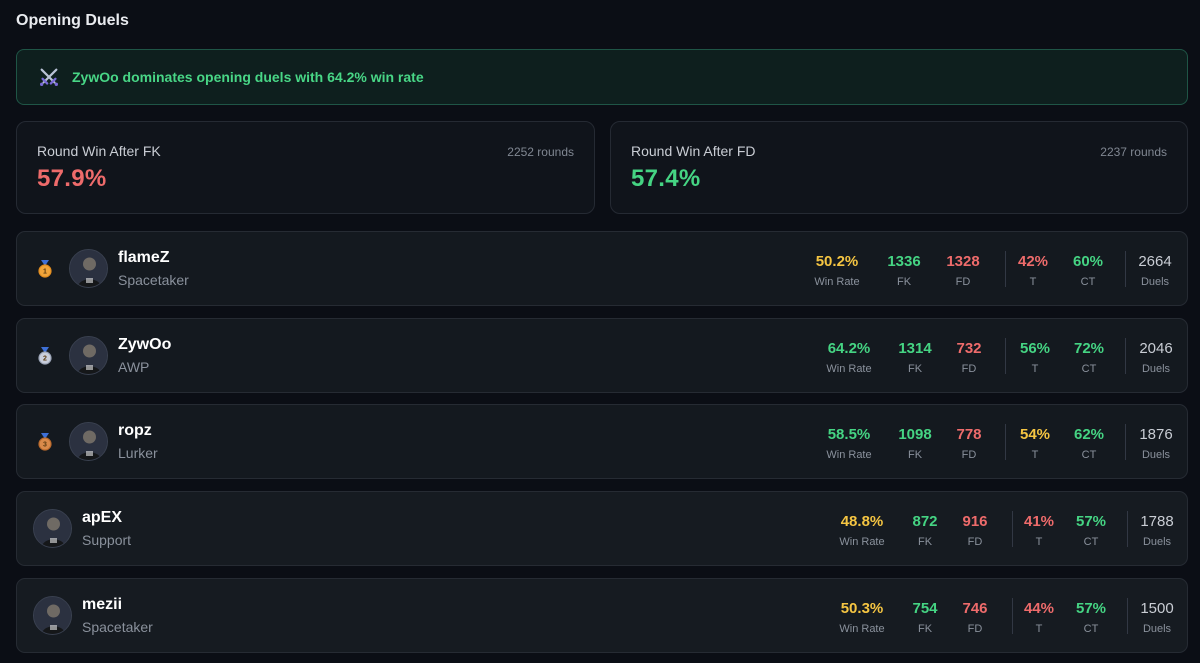  Describe the element at coordinates (1156, 434) in the screenshot. I see `duels-value: 1876` at that location.